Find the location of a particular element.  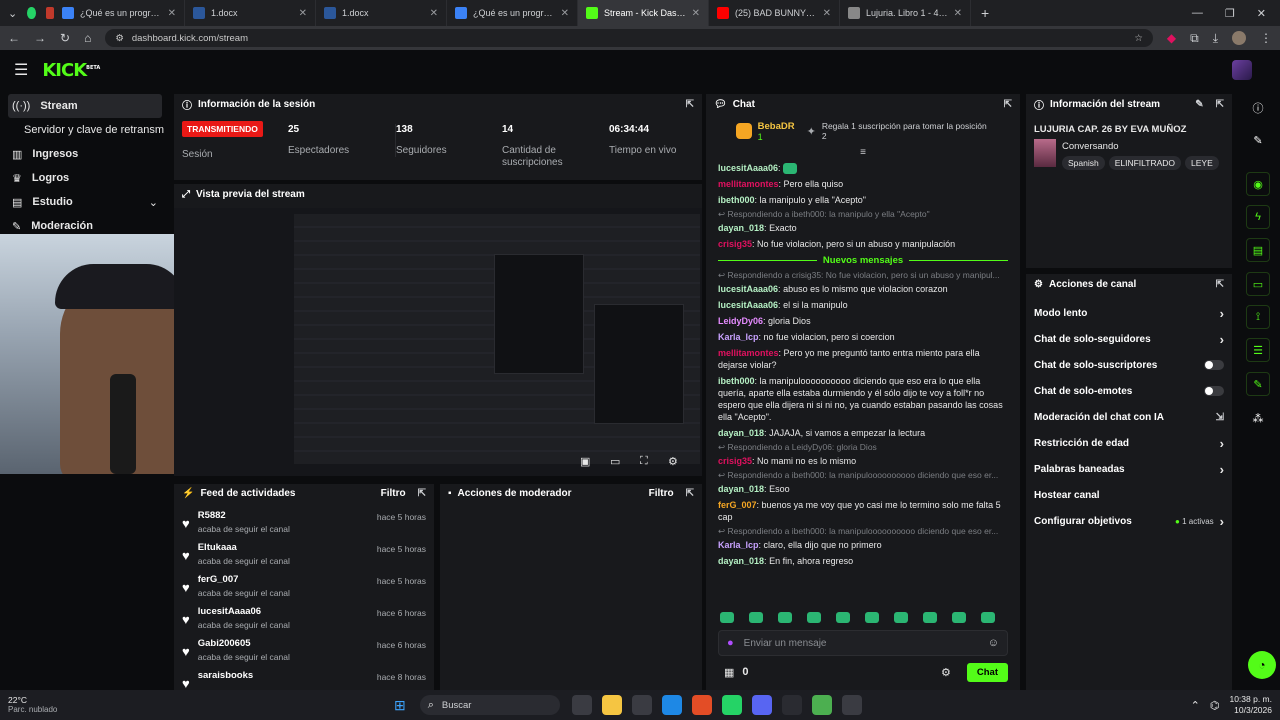

settings-gear-icon: ⚙ is located at coordinates (673, 461).